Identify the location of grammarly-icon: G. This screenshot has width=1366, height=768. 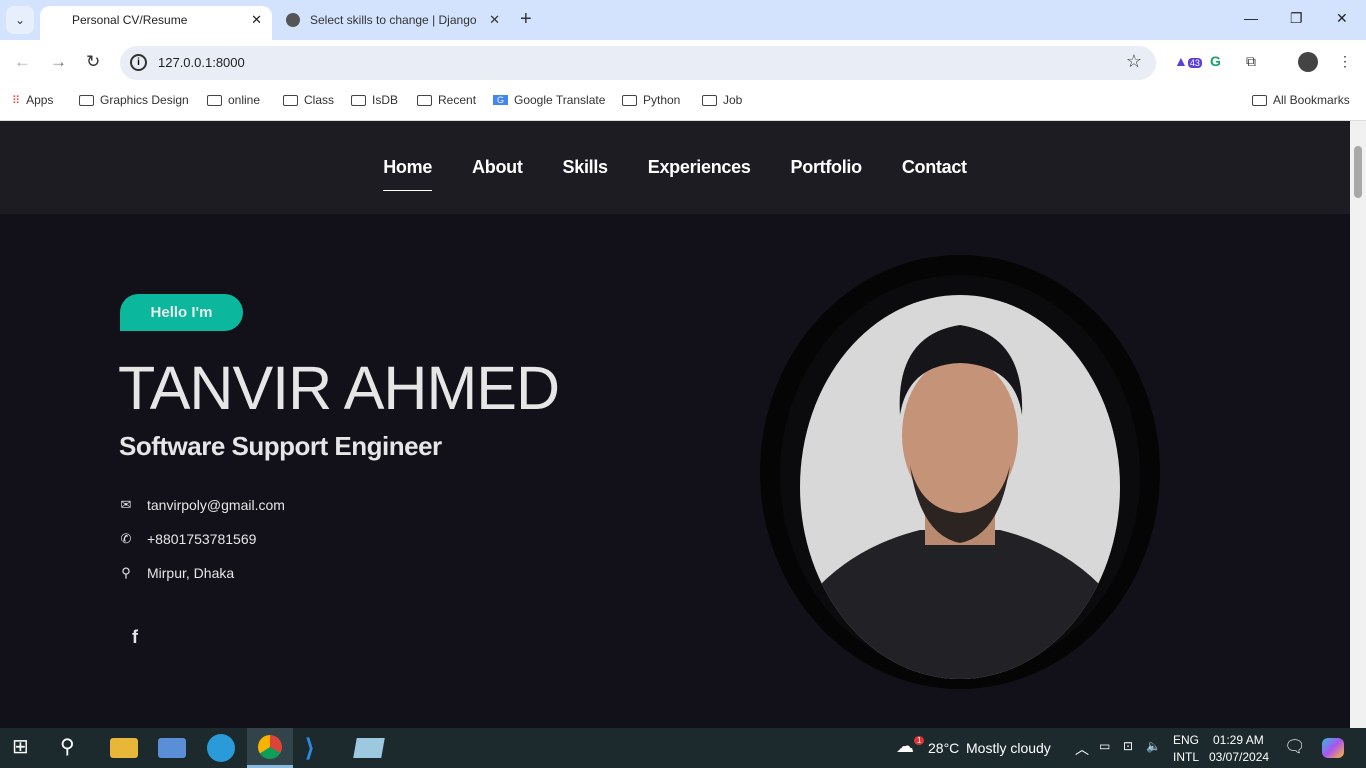
(1215, 61).